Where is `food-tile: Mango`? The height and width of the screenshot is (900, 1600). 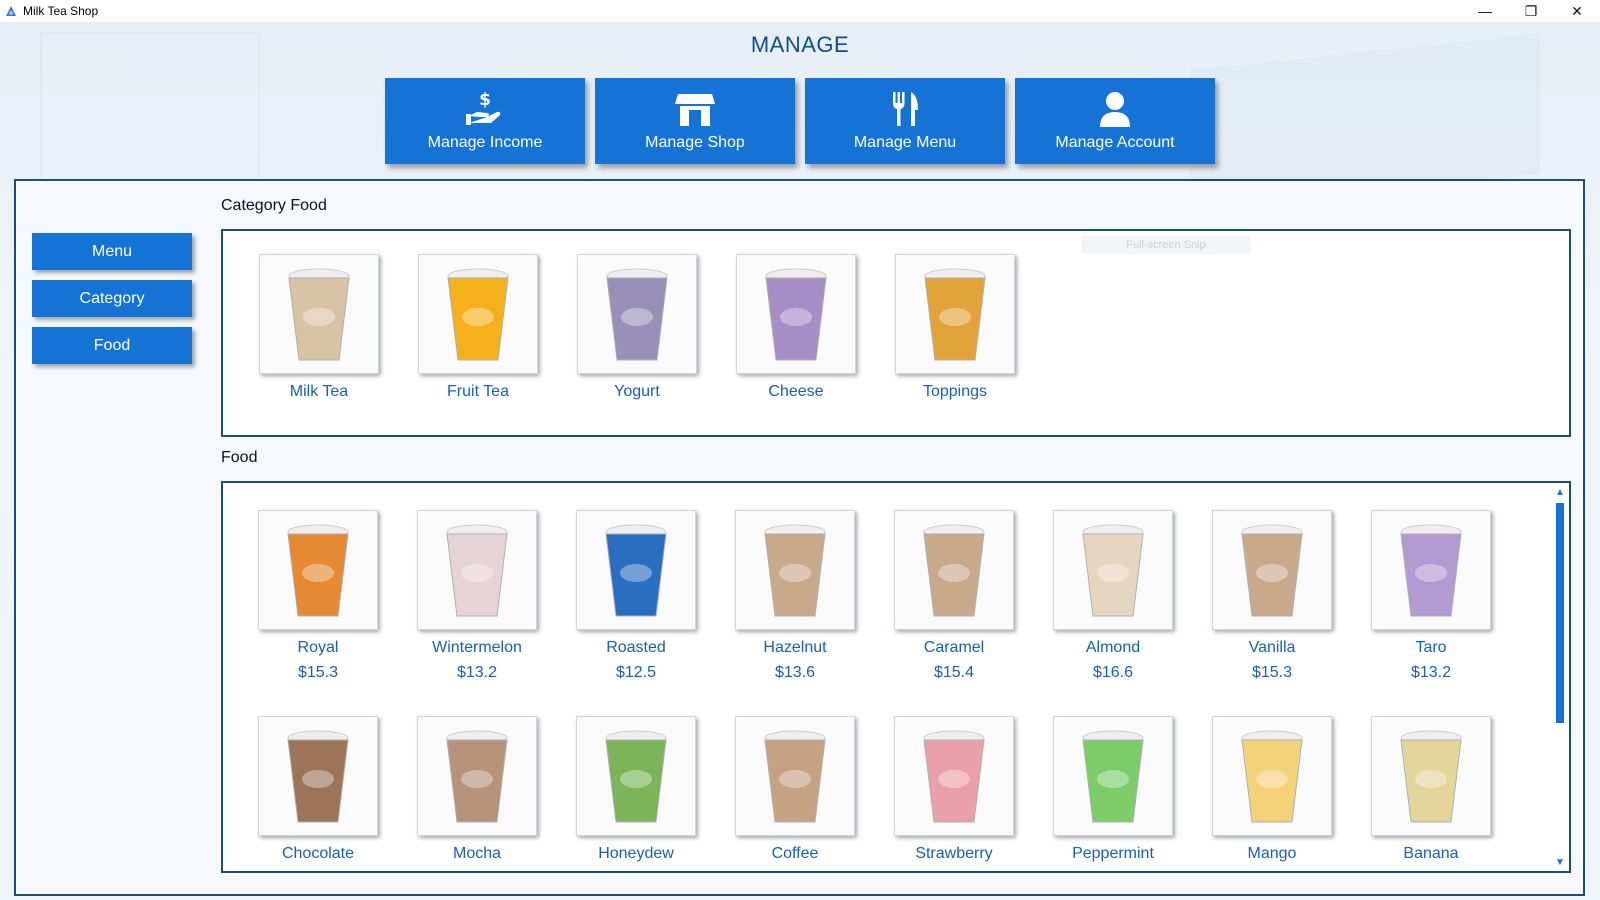
food-tile: Mango is located at coordinates (1272, 789).